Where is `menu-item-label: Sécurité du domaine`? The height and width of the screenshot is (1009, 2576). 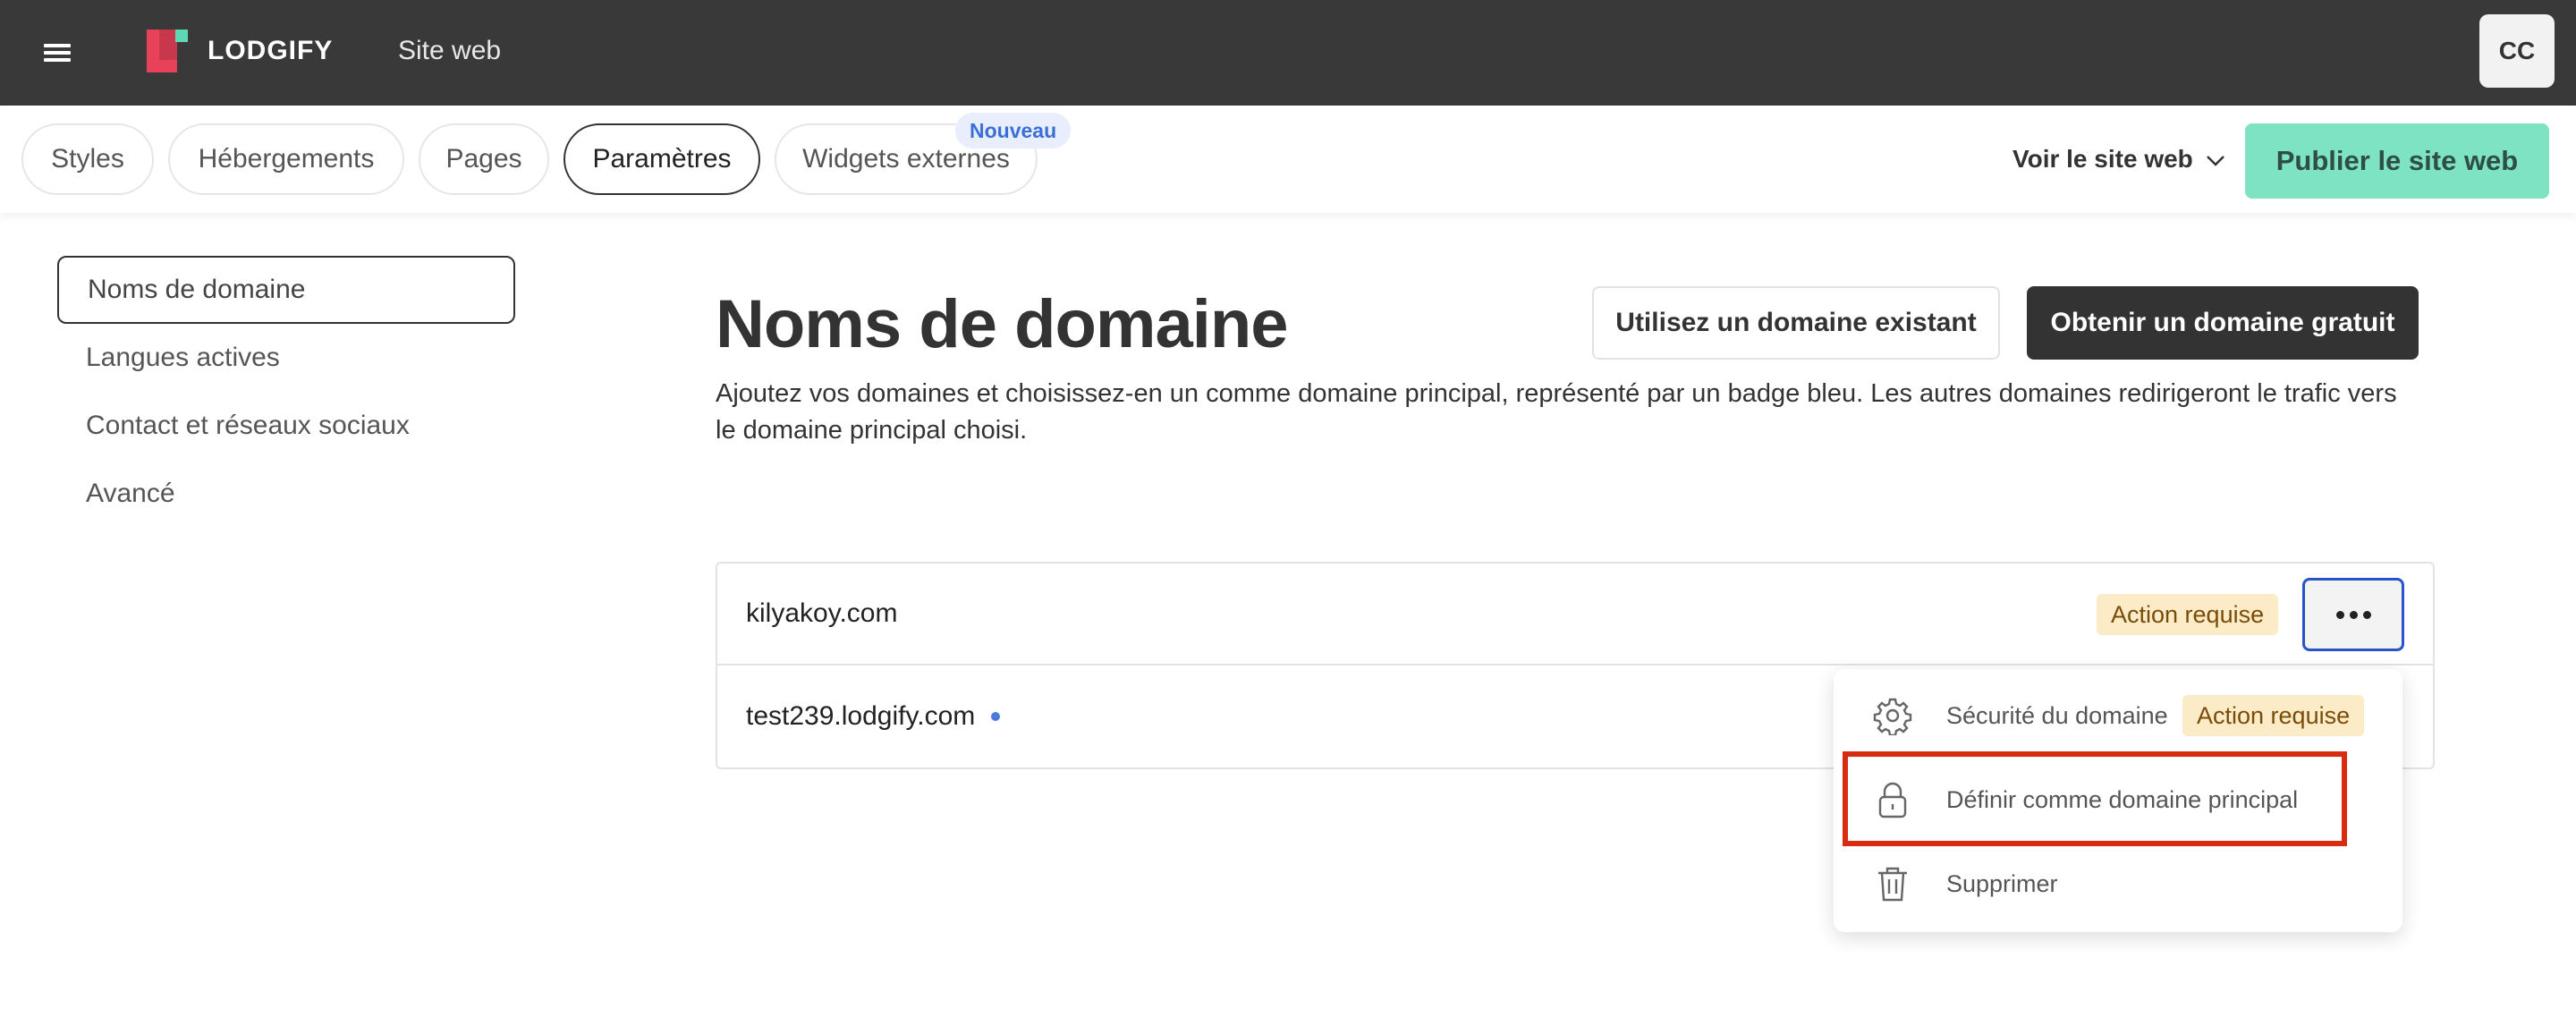 menu-item-label: Sécurité du domaine is located at coordinates (2057, 715).